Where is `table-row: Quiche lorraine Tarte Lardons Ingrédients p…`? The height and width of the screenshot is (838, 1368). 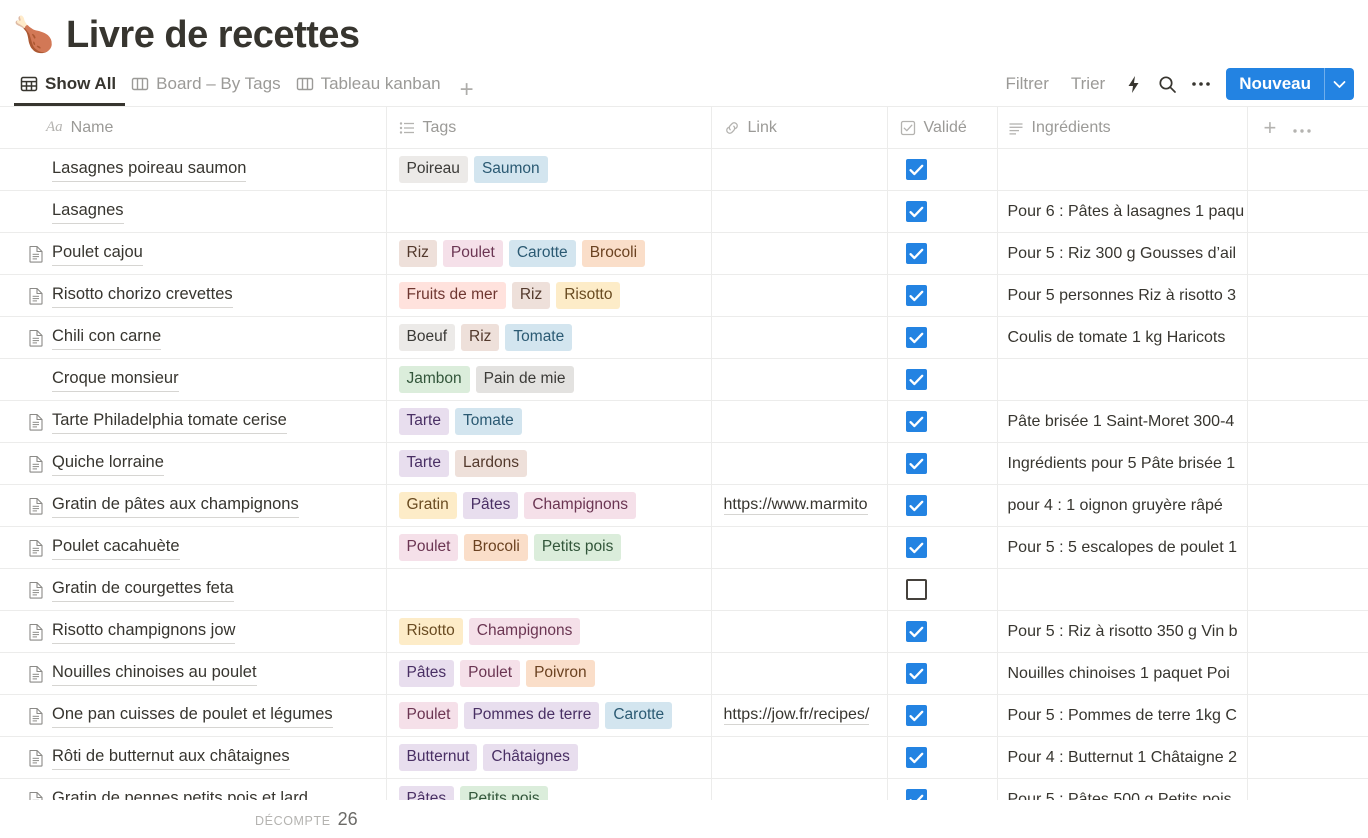
table-row: Quiche lorraine Tarte Lardons Ingrédients p… is located at coordinates (684, 463).